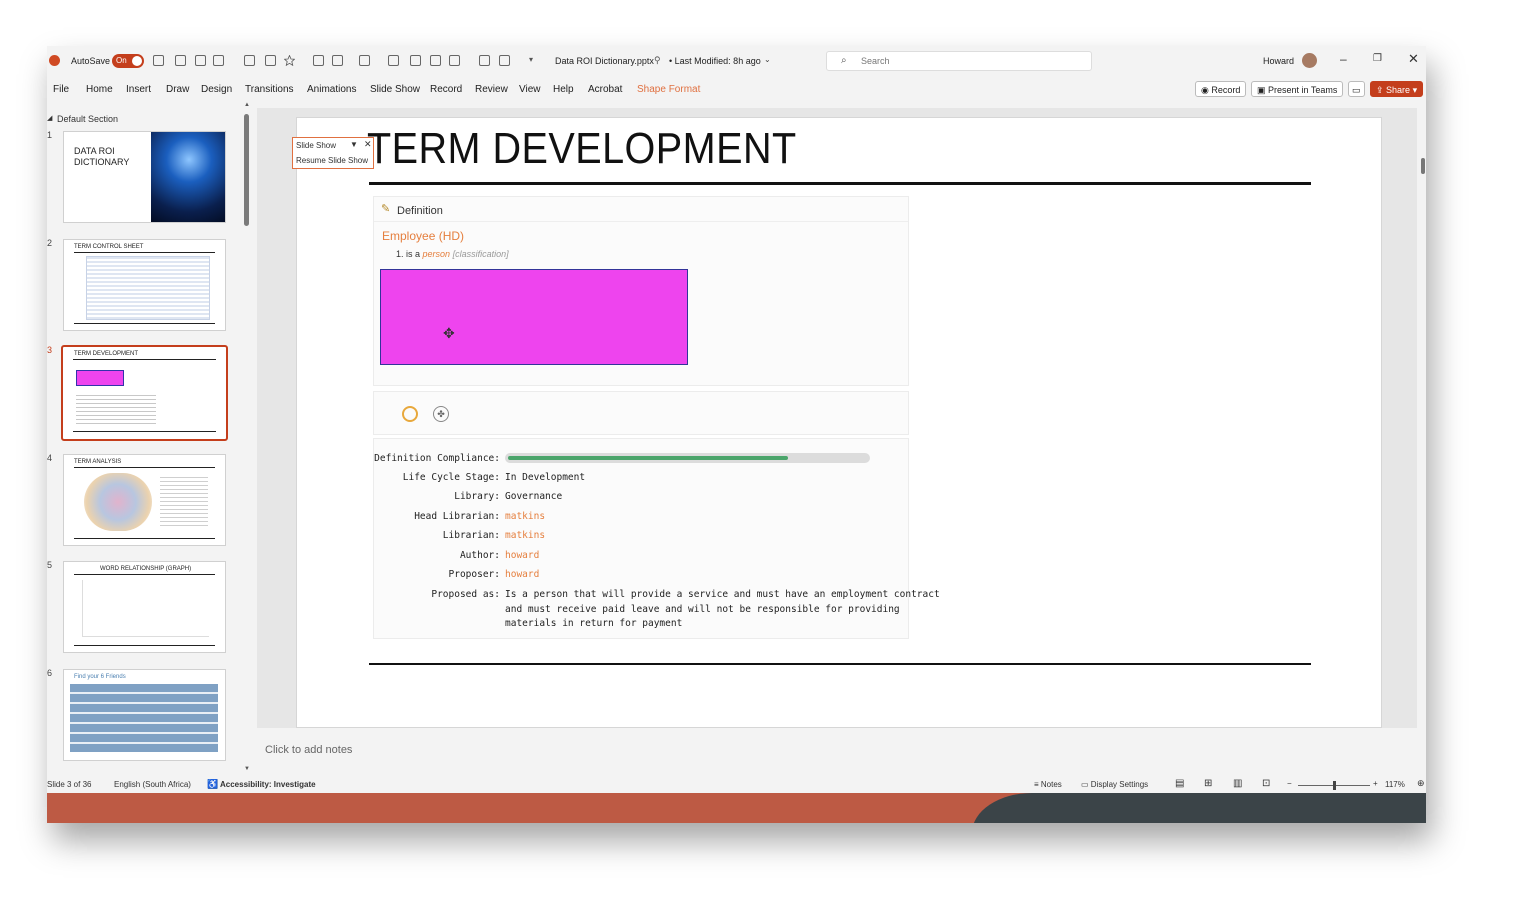  What do you see at coordinates (177, 89) in the screenshot?
I see `tab-draw: Draw` at bounding box center [177, 89].